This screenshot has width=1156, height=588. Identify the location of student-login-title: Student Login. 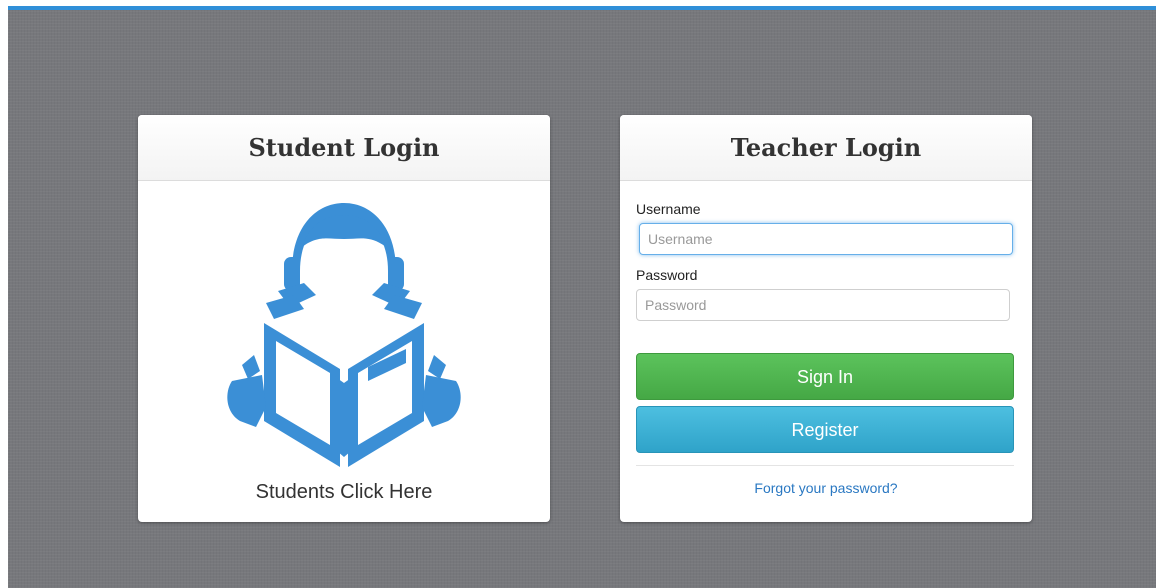
(344, 147).